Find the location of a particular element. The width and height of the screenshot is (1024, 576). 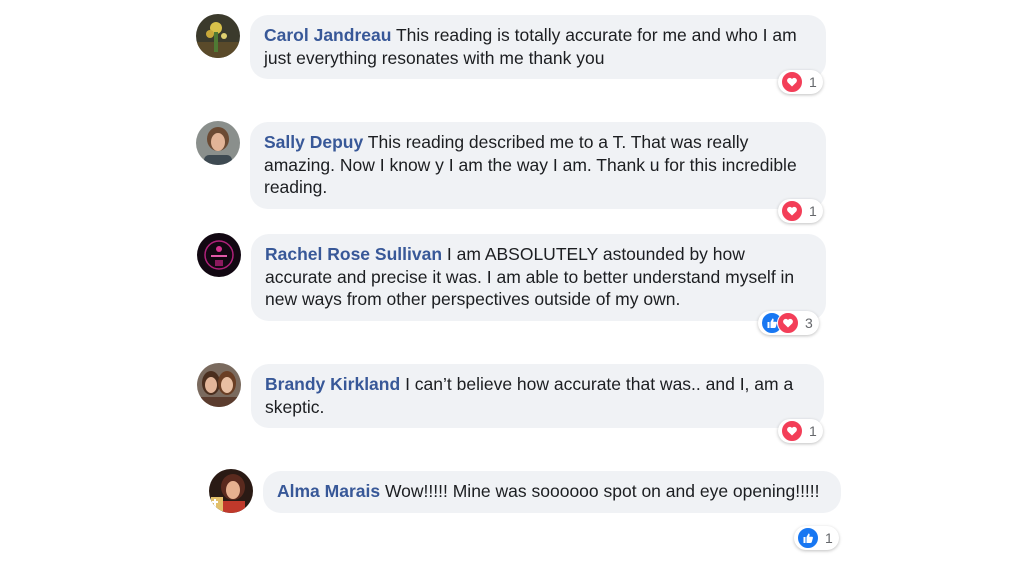

comment-author: Sally Depuy is located at coordinates (313, 142).